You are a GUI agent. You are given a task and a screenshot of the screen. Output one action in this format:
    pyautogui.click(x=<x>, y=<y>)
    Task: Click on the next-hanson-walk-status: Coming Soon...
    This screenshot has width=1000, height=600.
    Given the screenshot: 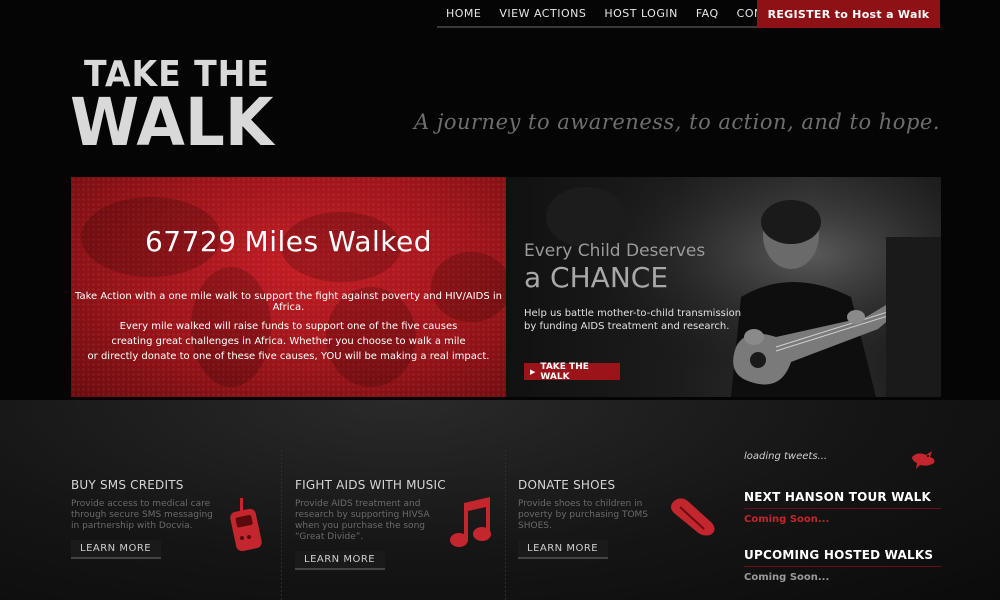 What is the action you would take?
    pyautogui.click(x=787, y=519)
    